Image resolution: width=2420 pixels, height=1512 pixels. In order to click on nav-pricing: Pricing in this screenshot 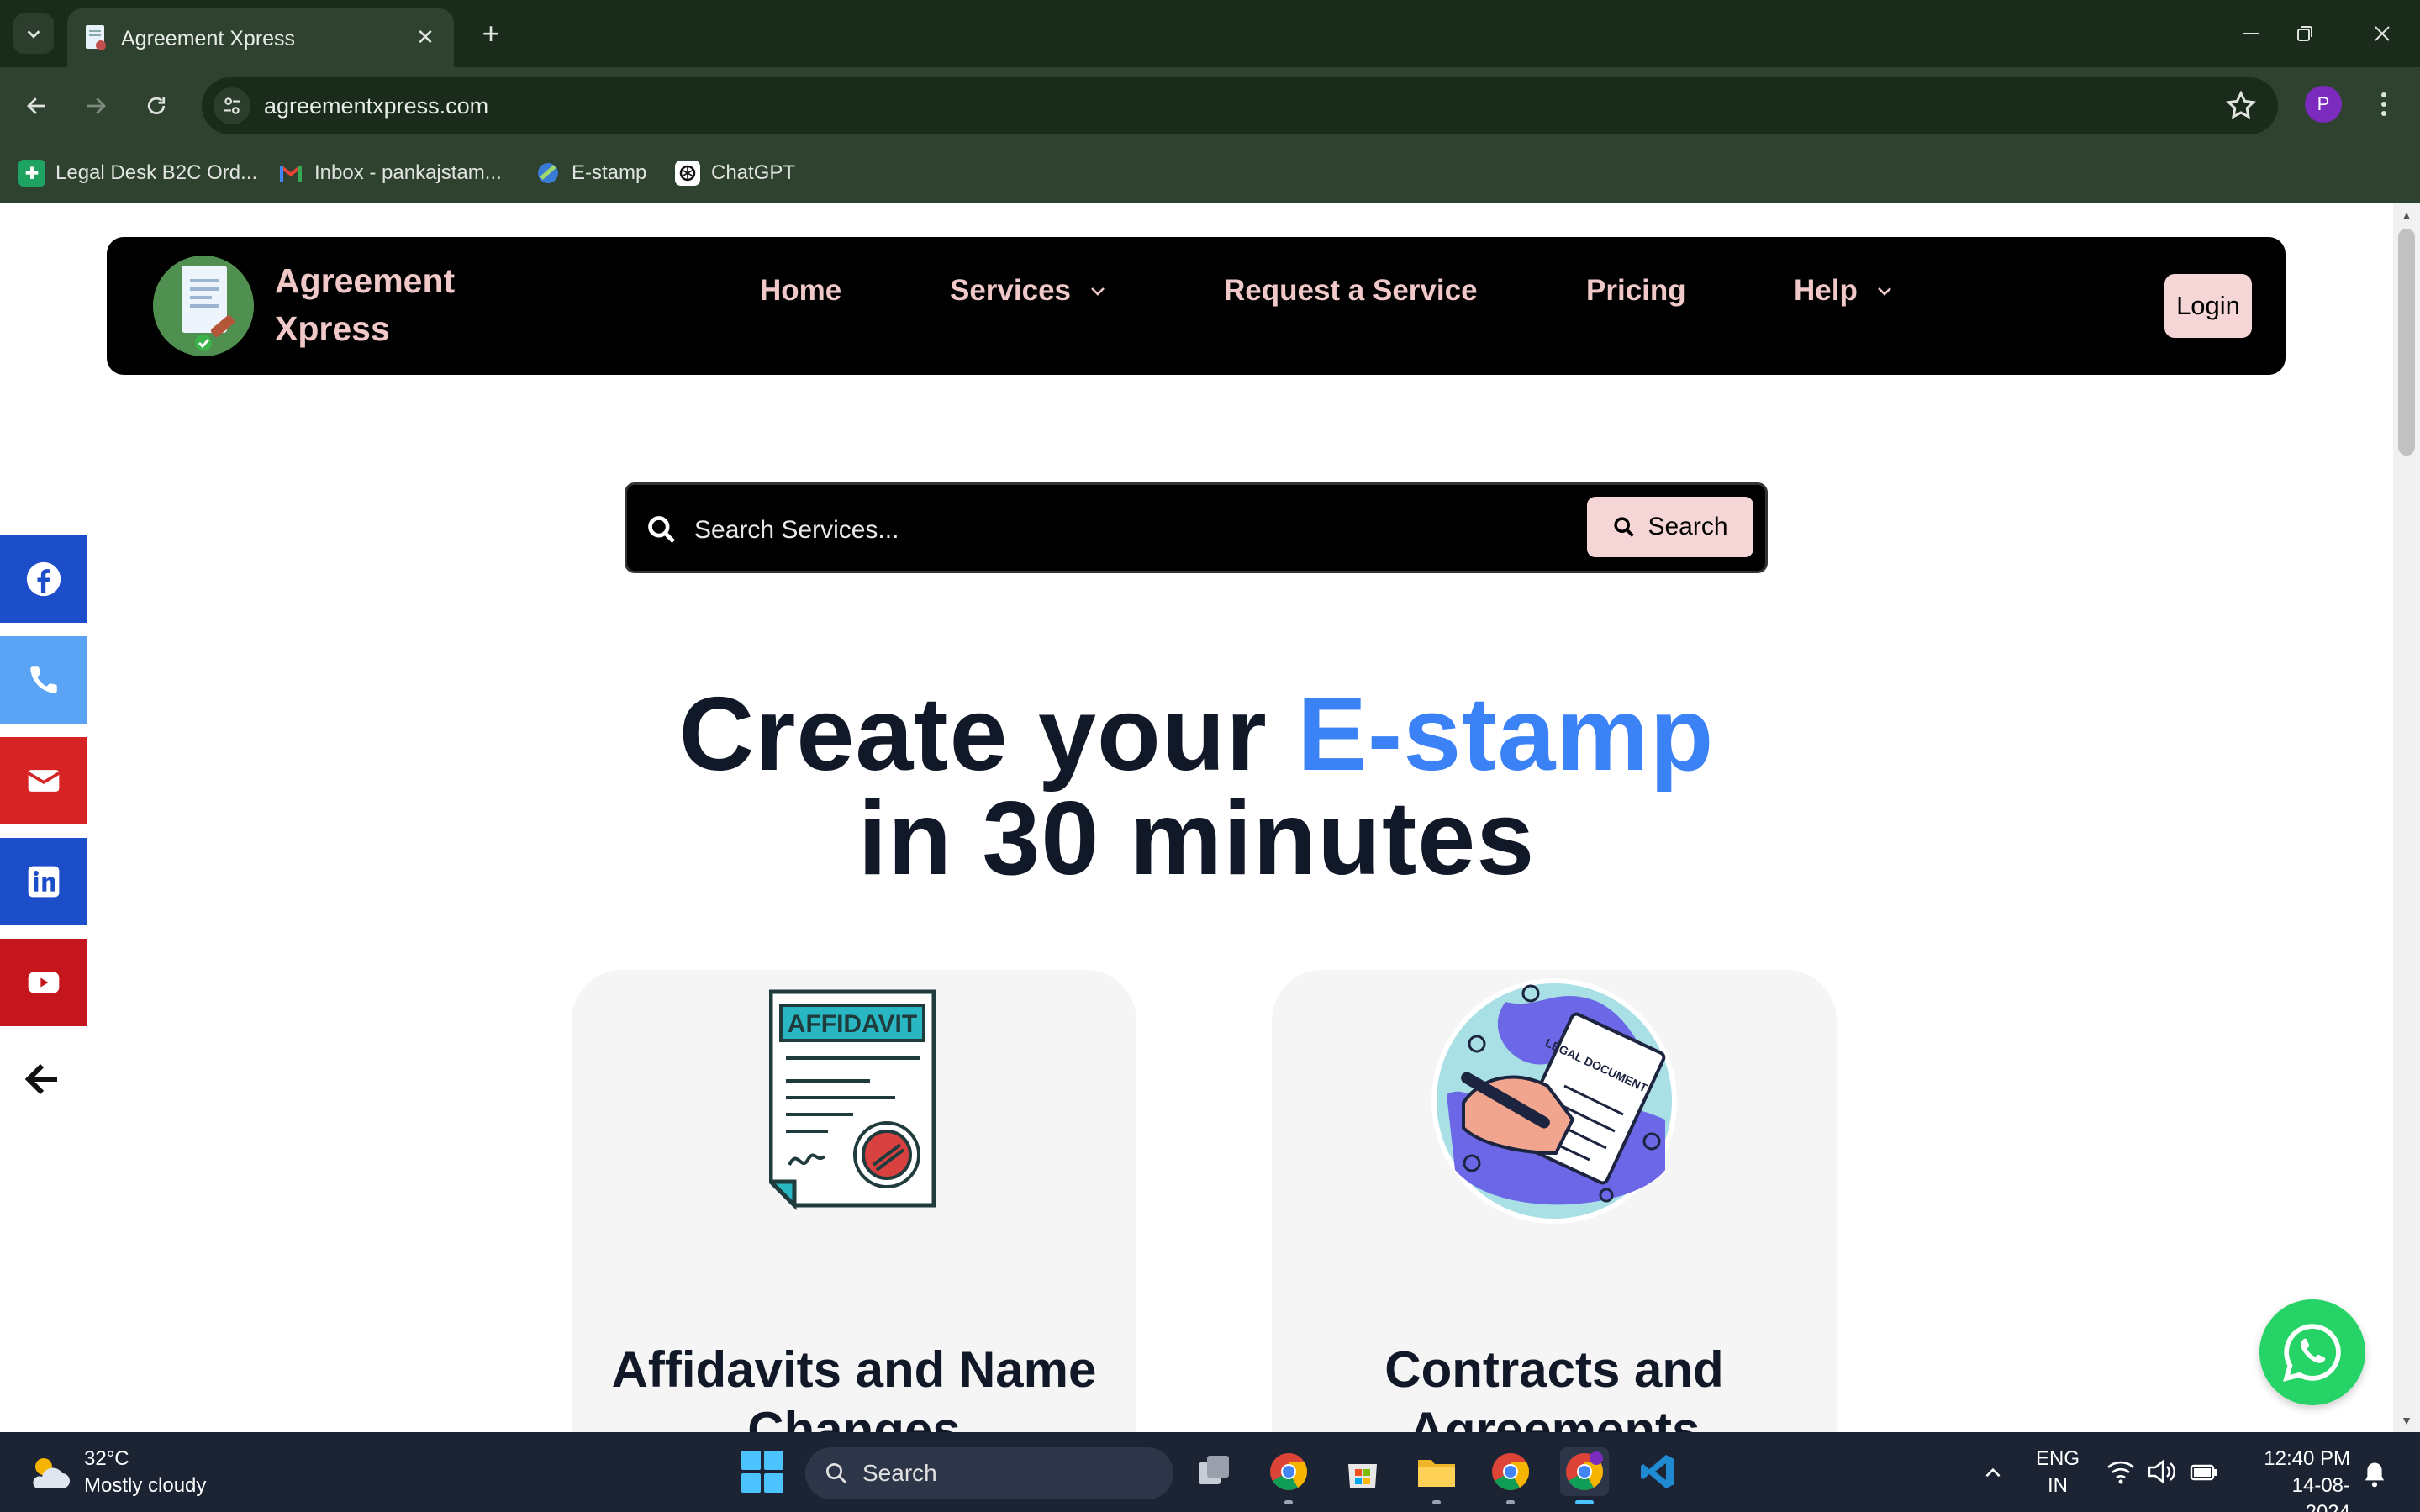, I will do `click(1636, 291)`.